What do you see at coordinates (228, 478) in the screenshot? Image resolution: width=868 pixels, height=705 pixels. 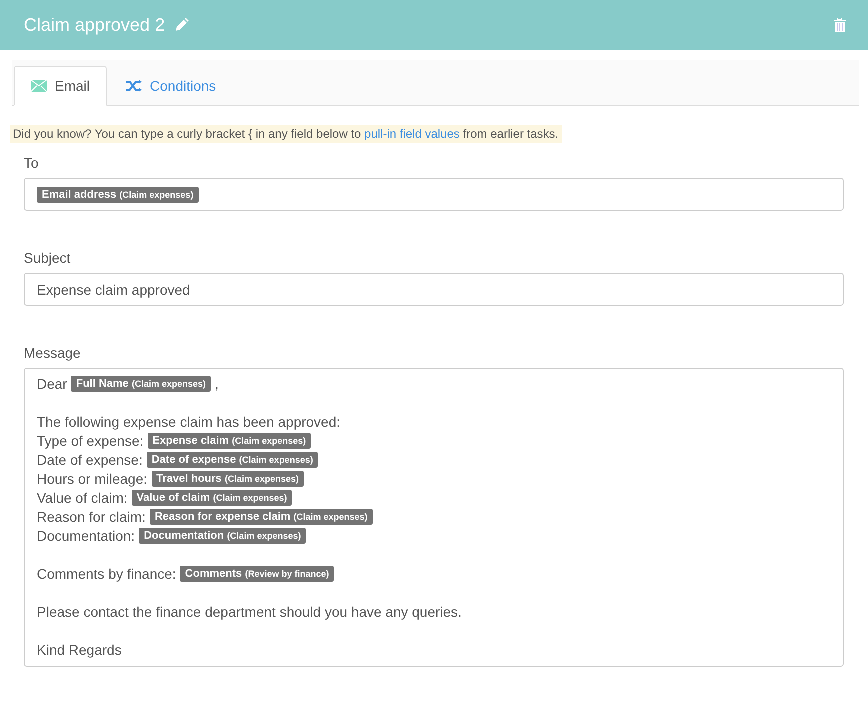 I see `field-token: Travel hours (Claim expenses)` at bounding box center [228, 478].